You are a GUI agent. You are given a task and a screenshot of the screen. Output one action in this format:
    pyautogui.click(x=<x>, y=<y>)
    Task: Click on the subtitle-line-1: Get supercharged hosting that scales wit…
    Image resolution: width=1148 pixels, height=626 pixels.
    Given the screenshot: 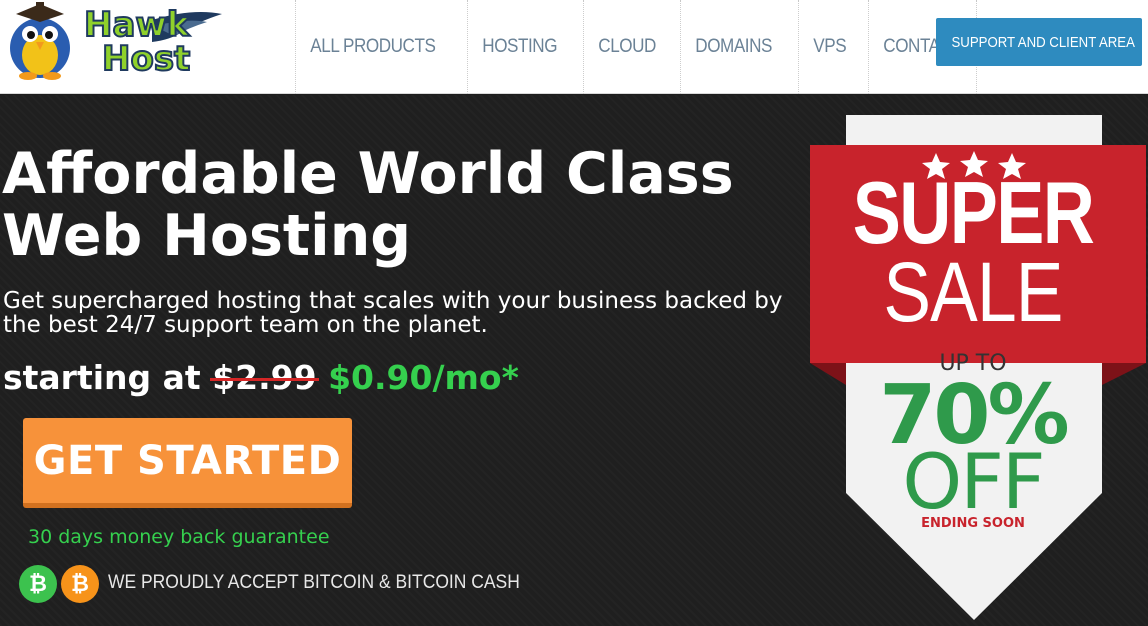 What is the action you would take?
    pyautogui.click(x=393, y=301)
    